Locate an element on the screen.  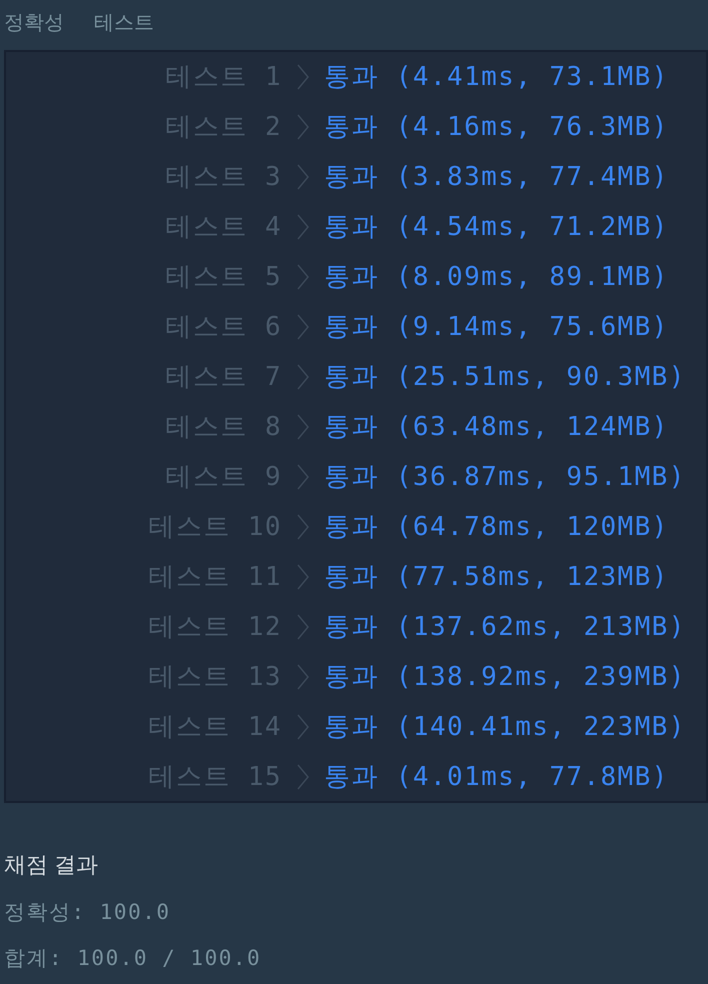
test-result: 통과 (77.58ms, 123MB) is located at coordinates (496, 577).